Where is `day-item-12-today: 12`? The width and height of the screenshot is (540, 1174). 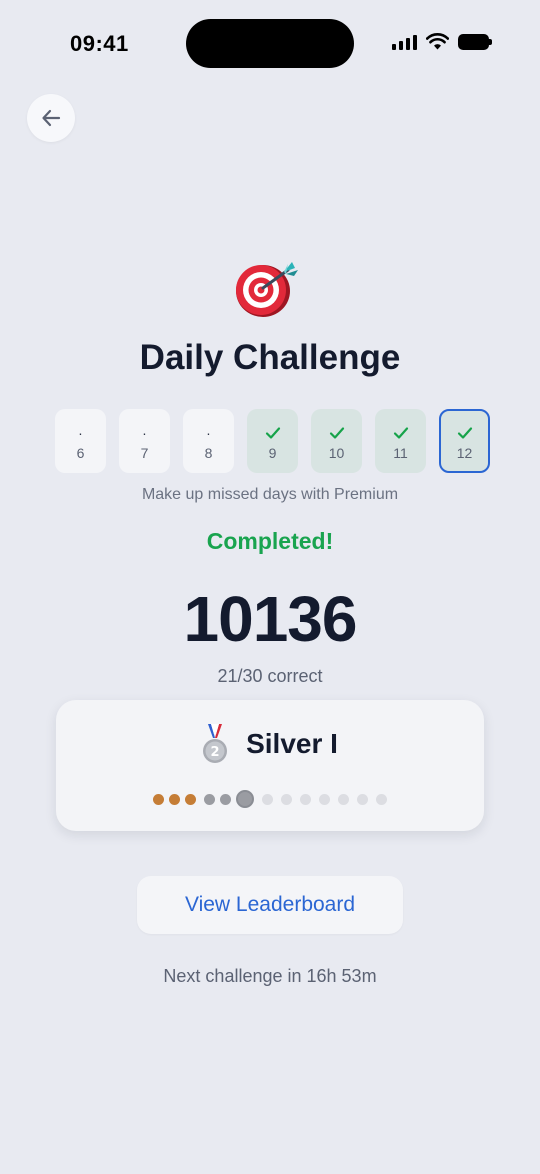 day-item-12-today: 12 is located at coordinates (464, 441).